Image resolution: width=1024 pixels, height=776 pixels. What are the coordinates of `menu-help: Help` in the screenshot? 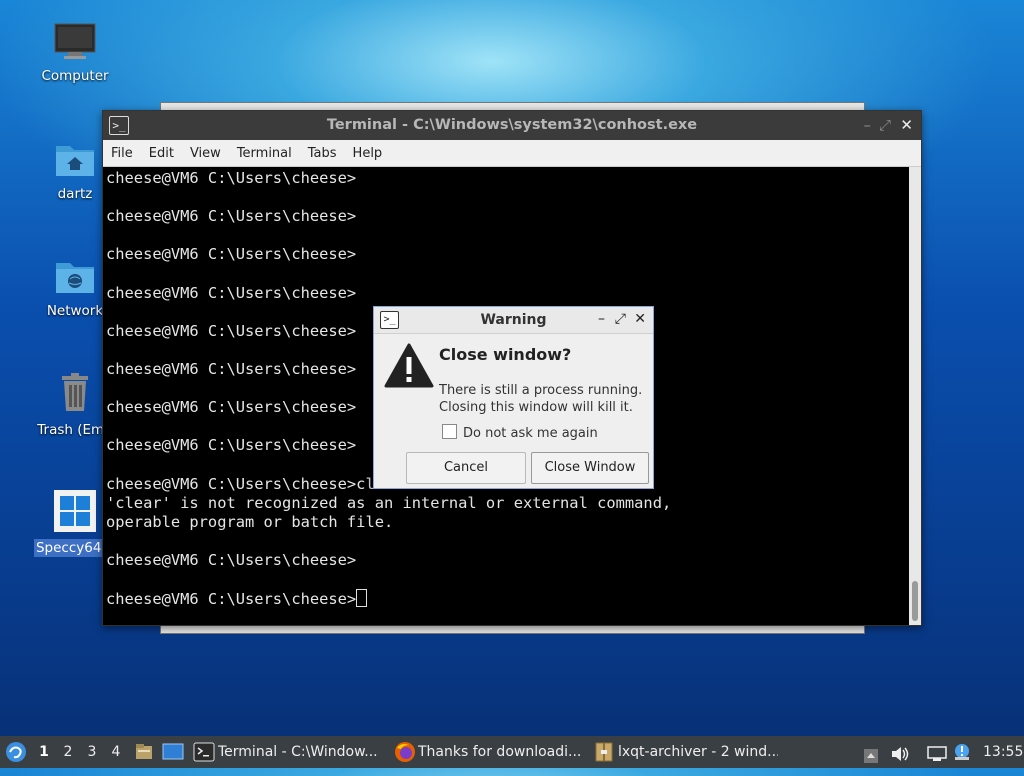 It's located at (368, 150).